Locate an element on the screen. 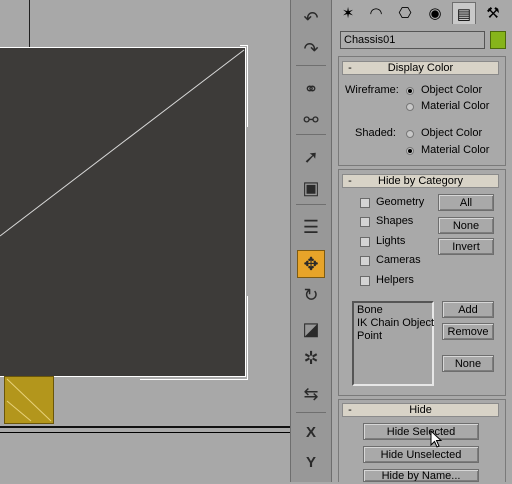 The height and width of the screenshot is (484, 512). main-toolbar is located at coordinates (311, 241).